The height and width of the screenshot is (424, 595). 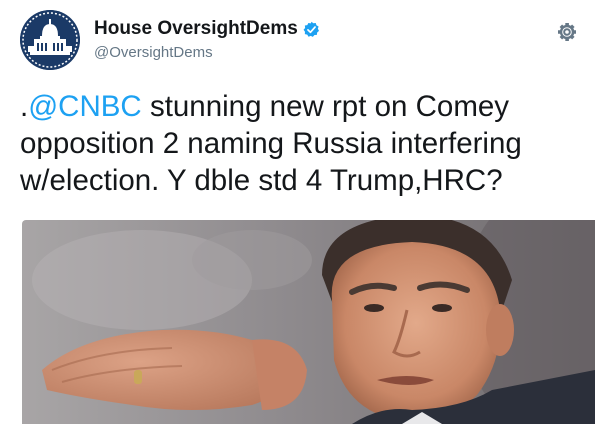 What do you see at coordinates (24, 106) in the screenshot?
I see `tweet-prefix: .` at bounding box center [24, 106].